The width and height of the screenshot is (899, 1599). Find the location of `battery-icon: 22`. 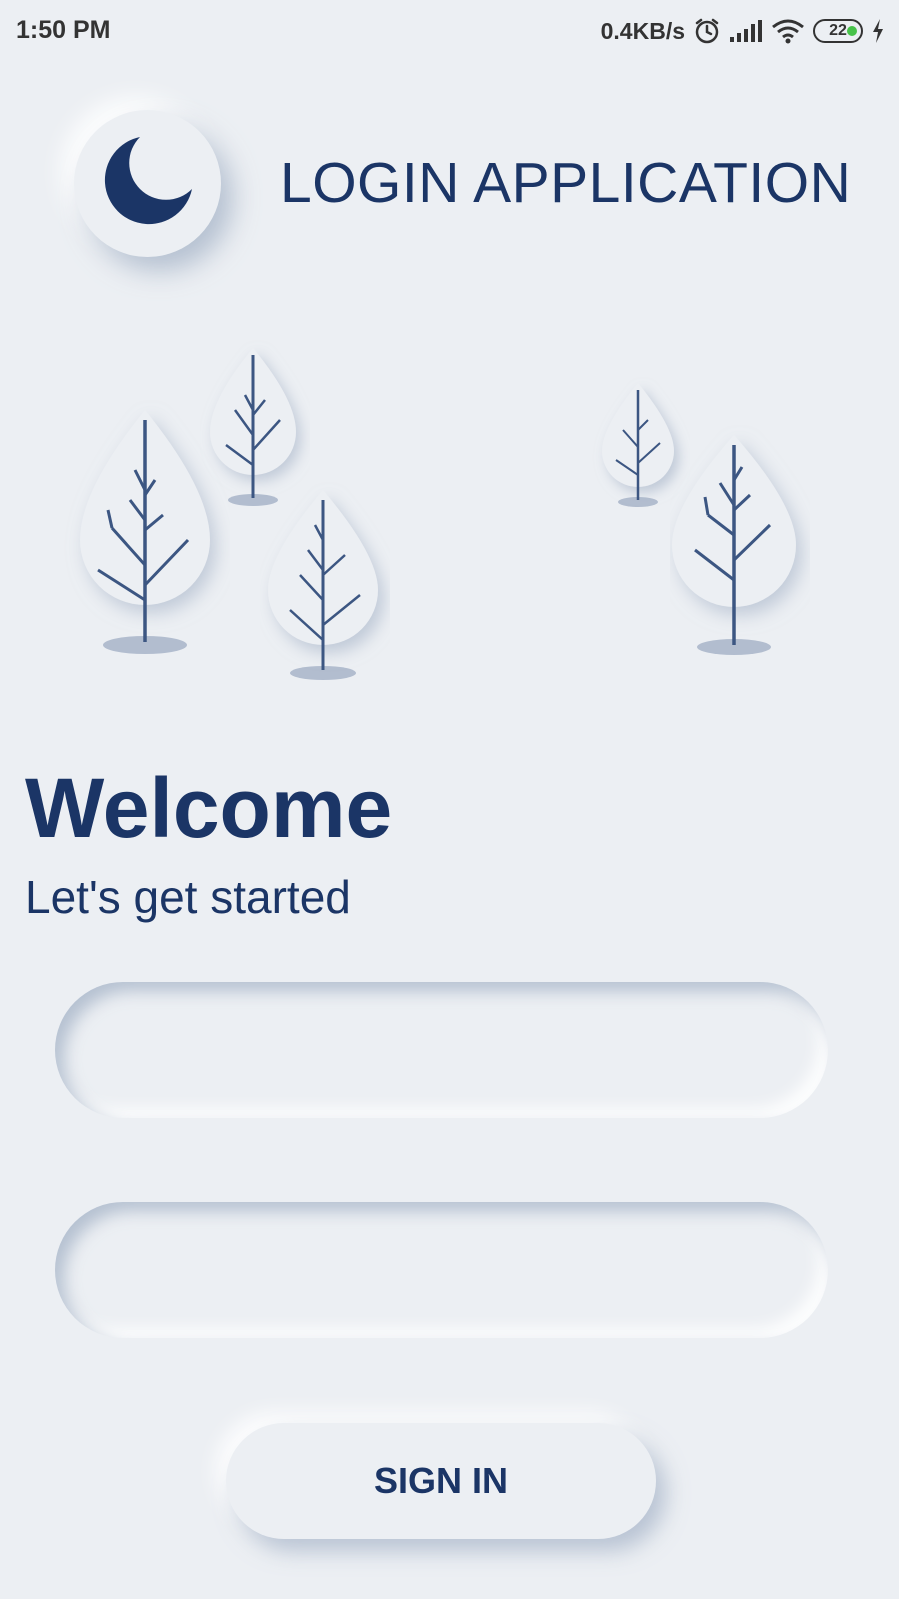

battery-icon: 22 is located at coordinates (838, 31).